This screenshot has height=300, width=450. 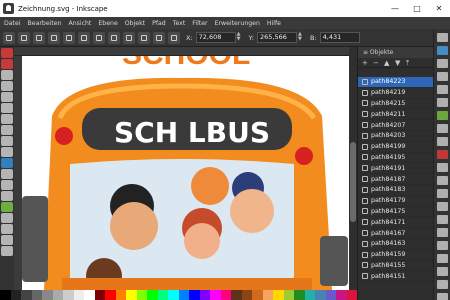 What do you see at coordinates (396, 223) in the screenshot?
I see `object-row: path84171` at bounding box center [396, 223].